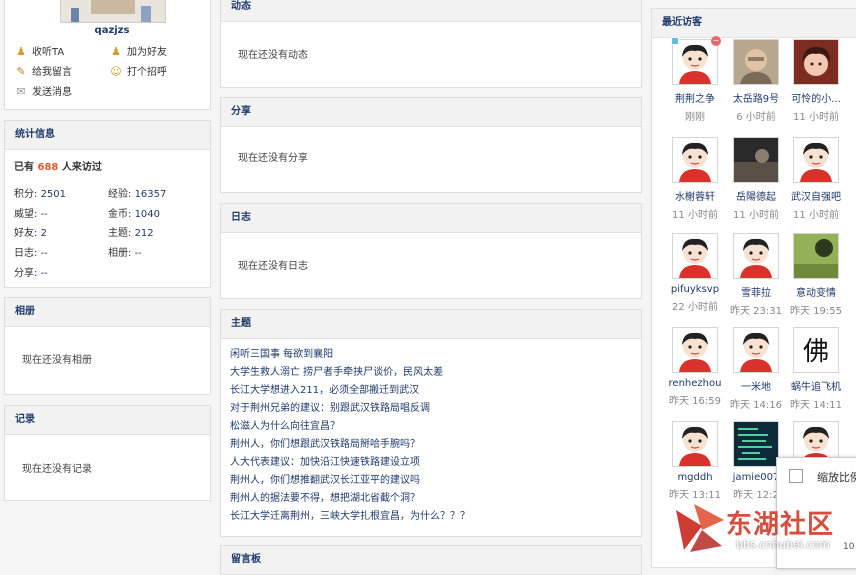 This screenshot has height=575, width=856. Describe the element at coordinates (273, 266) in the screenshot. I see `blog-empty: 现在还没有日志` at that location.